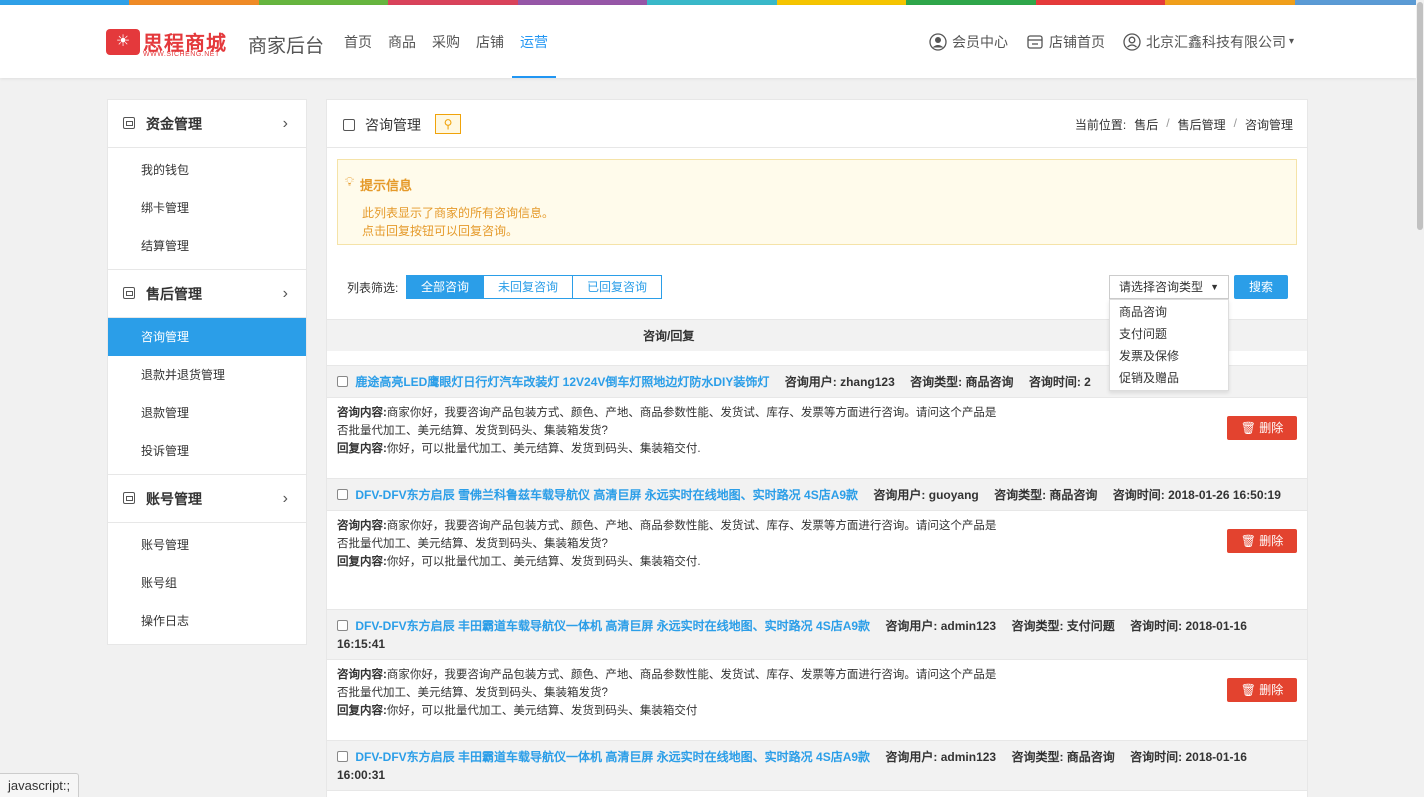 The height and width of the screenshot is (797, 1424). Describe the element at coordinates (1208, 42) in the screenshot. I see `company-menu: 北京汇鑫科技有限公司 ▾` at that location.